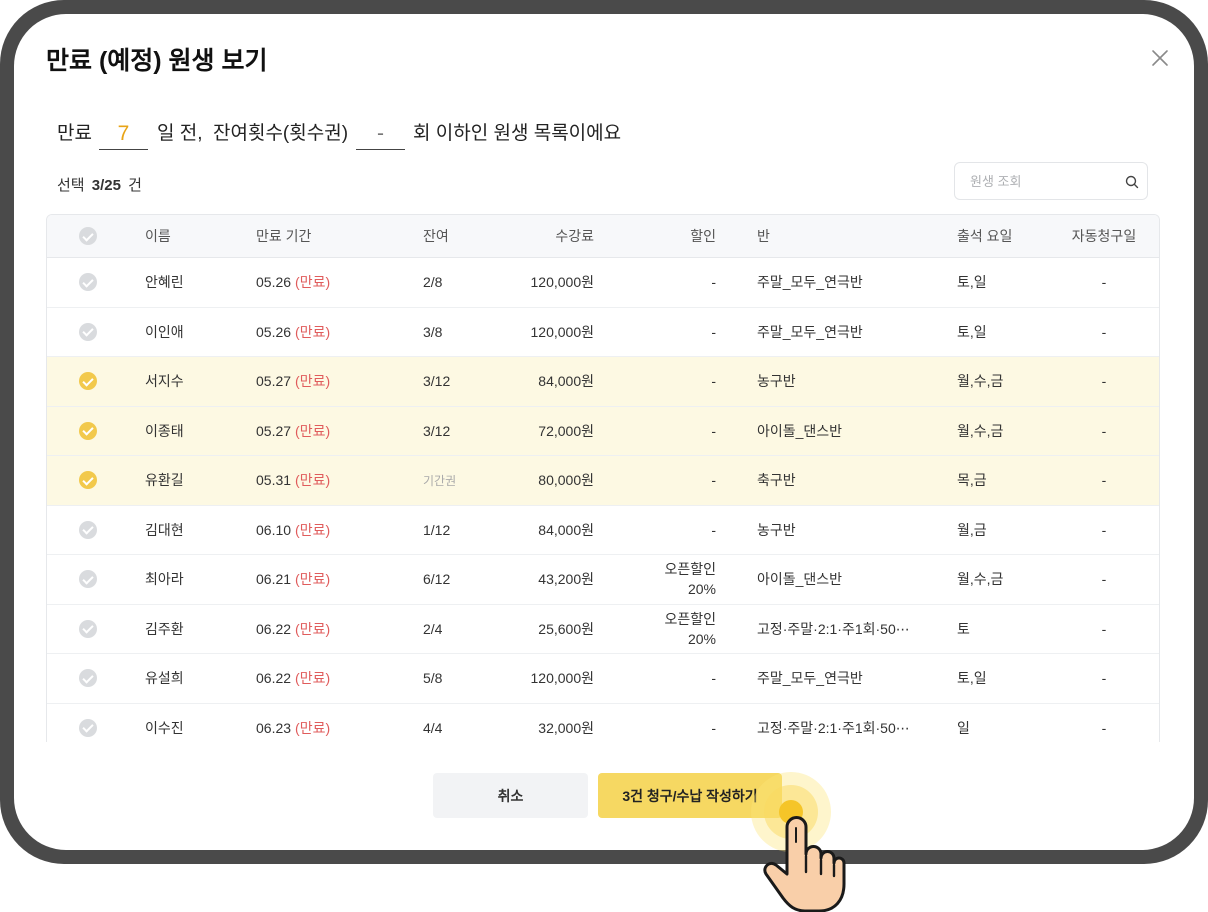  What do you see at coordinates (603, 382) in the screenshot?
I see `table-row: 서지수 05.27 (만료) 3/12 84,000원 - 농구반 월,수,금 -` at bounding box center [603, 382].